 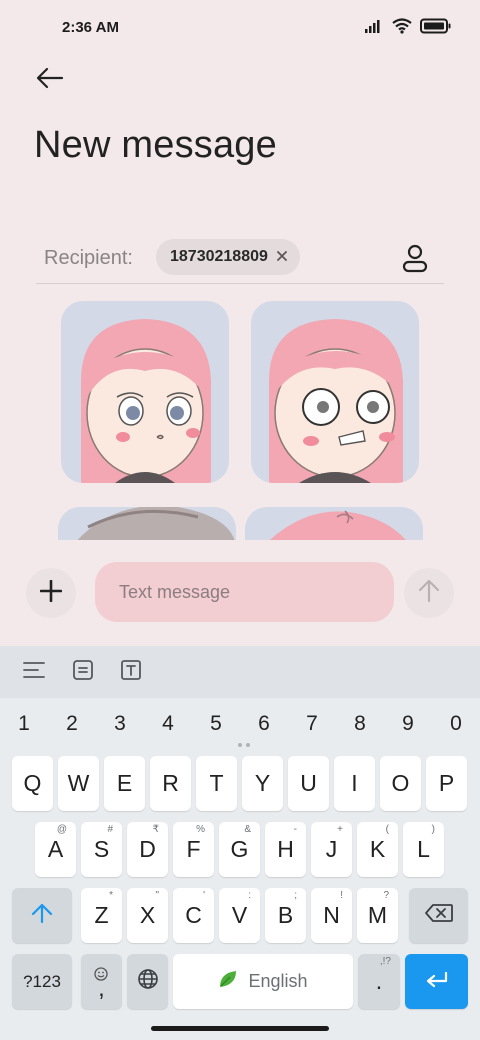 I want to click on key-k: (K, so click(x=377, y=849).